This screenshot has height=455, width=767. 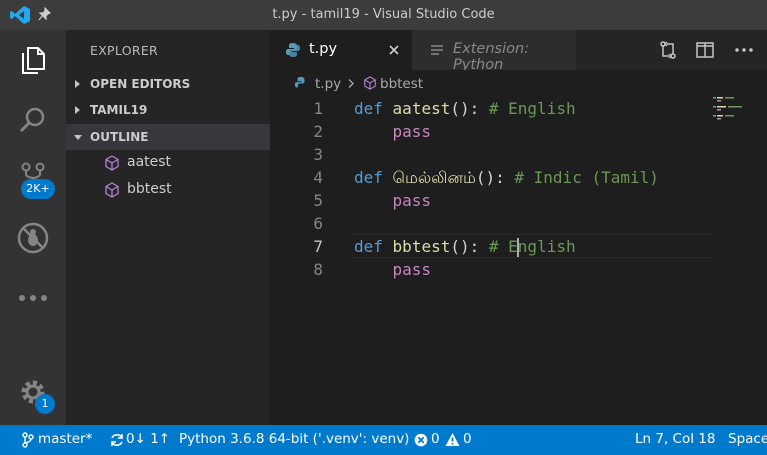 What do you see at coordinates (318, 108) in the screenshot?
I see `line-number: 1` at bounding box center [318, 108].